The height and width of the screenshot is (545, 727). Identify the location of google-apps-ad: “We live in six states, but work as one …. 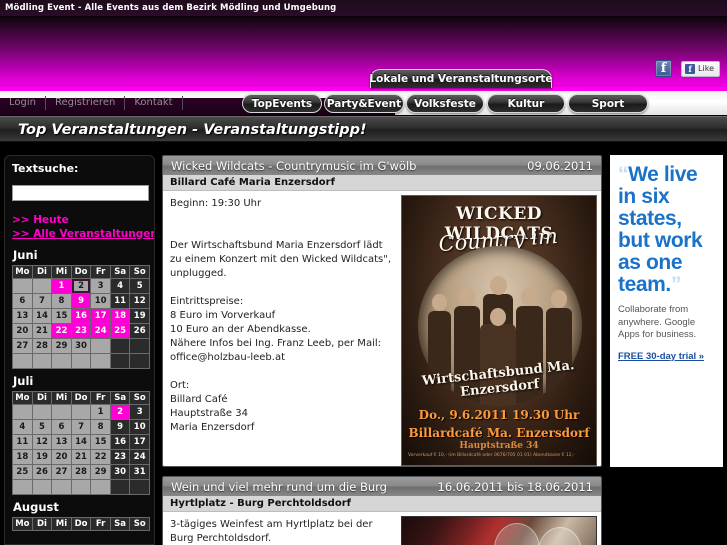
(666, 311).